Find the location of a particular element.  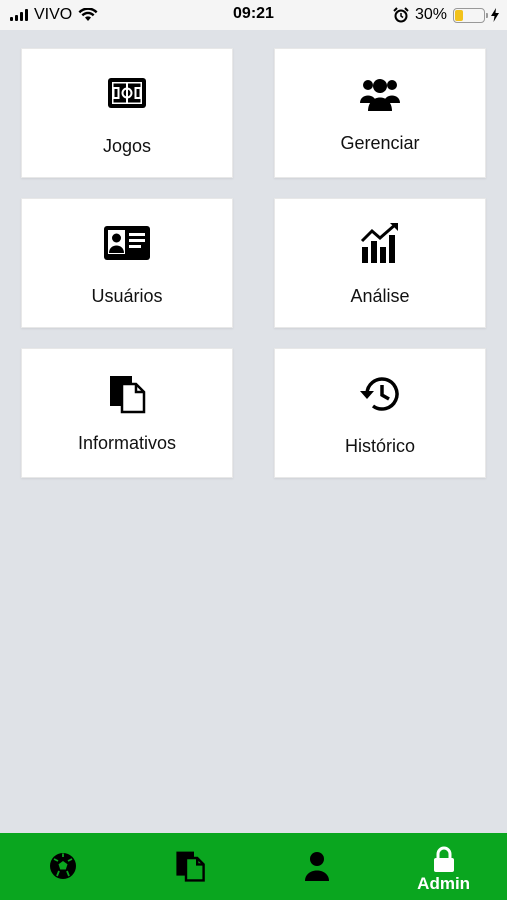

soccer-field-icon is located at coordinates (127, 95).